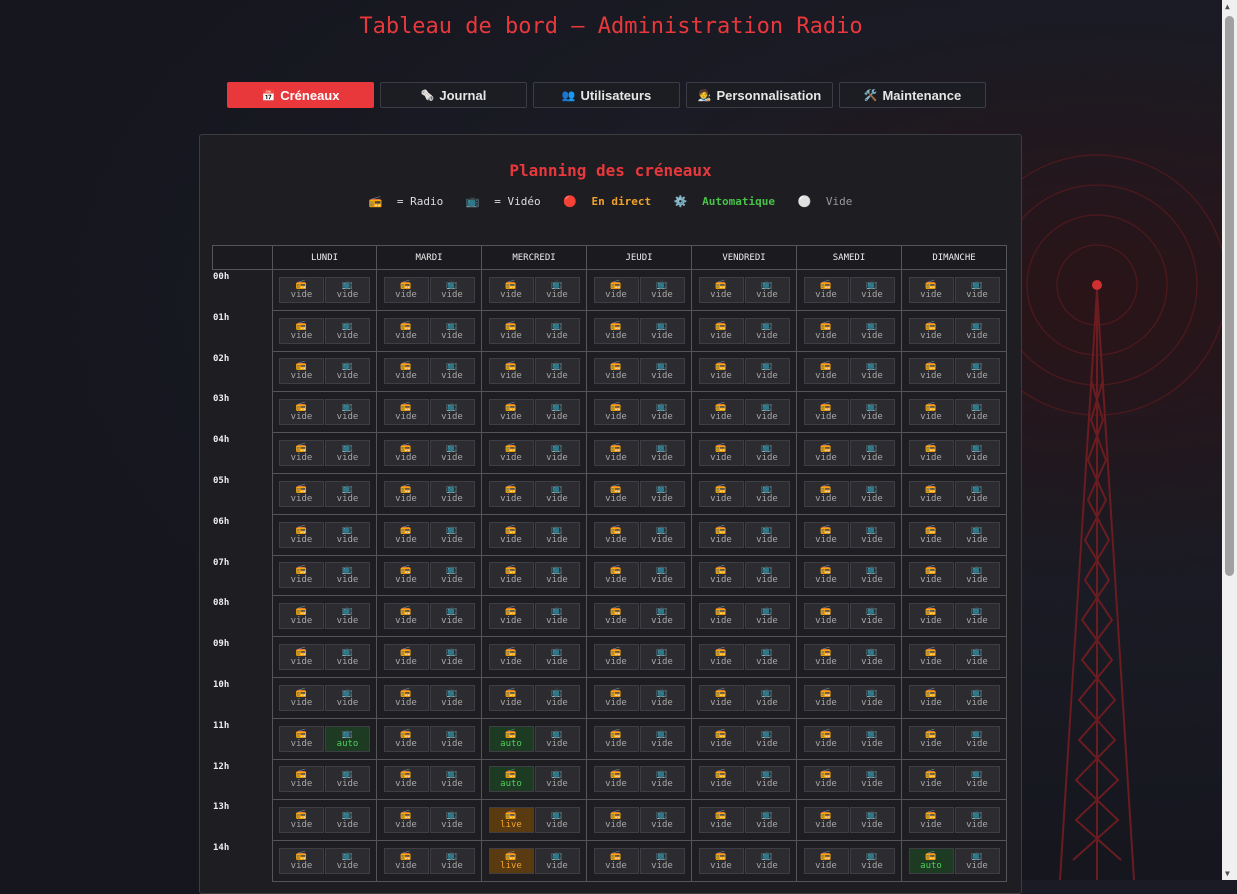  What do you see at coordinates (1227, 873) in the screenshot?
I see `scroll-down-icon: ▼` at bounding box center [1227, 873].